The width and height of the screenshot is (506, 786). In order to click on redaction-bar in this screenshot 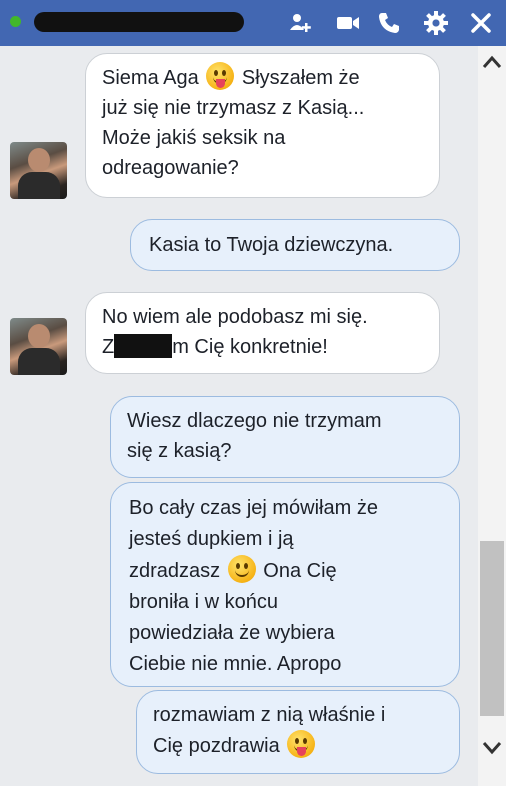, I will do `click(143, 346)`.